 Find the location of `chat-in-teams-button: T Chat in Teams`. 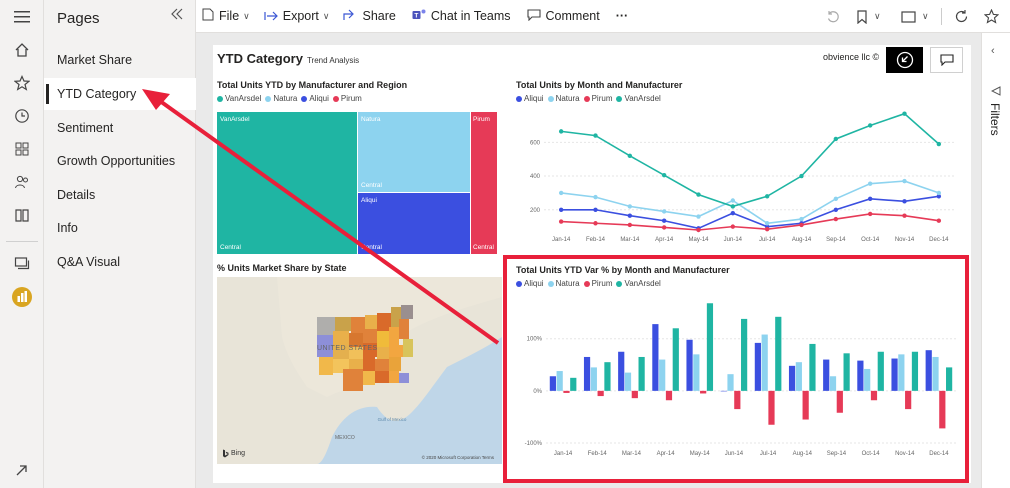

chat-in-teams-button: T Chat in Teams is located at coordinates (461, 16).